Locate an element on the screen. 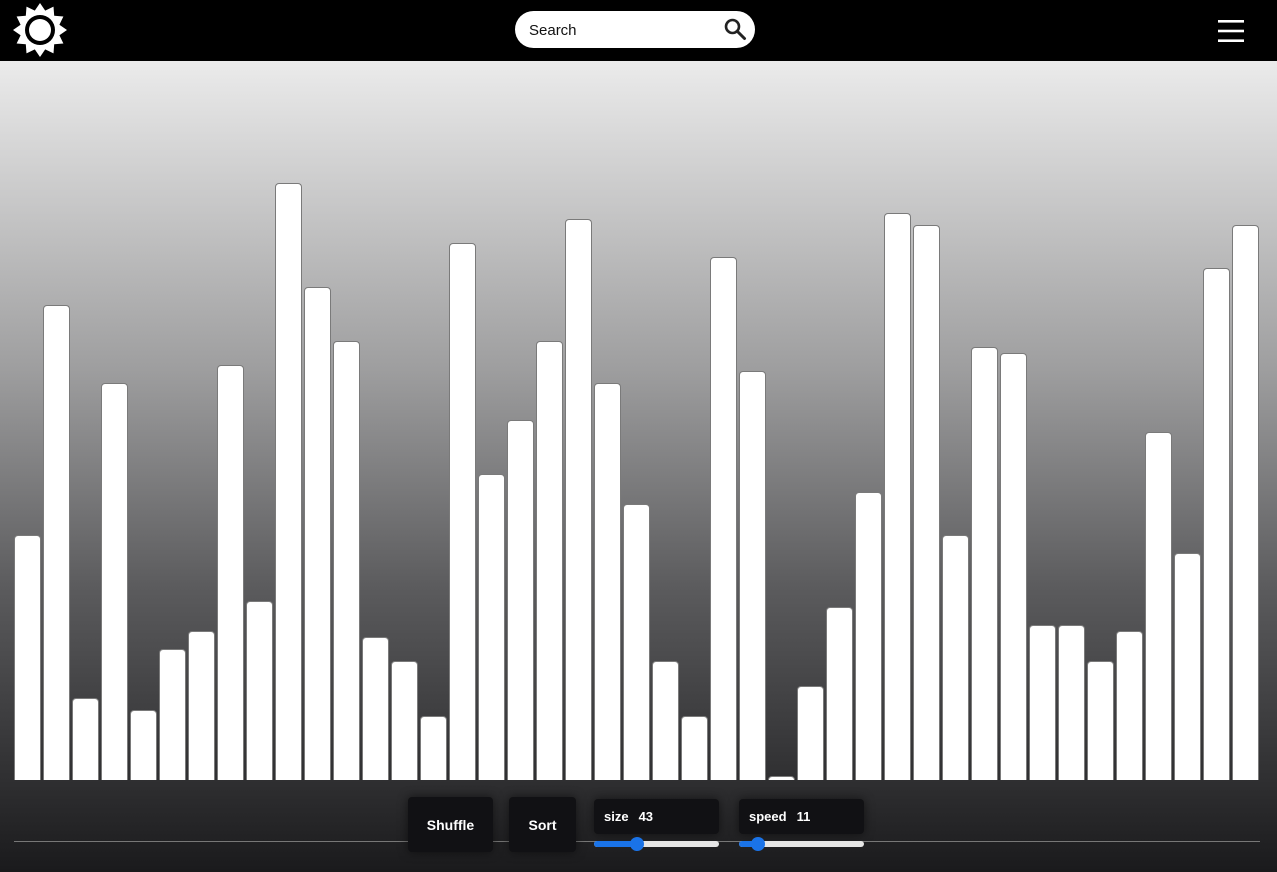  sort-button: Sort is located at coordinates (542, 824).